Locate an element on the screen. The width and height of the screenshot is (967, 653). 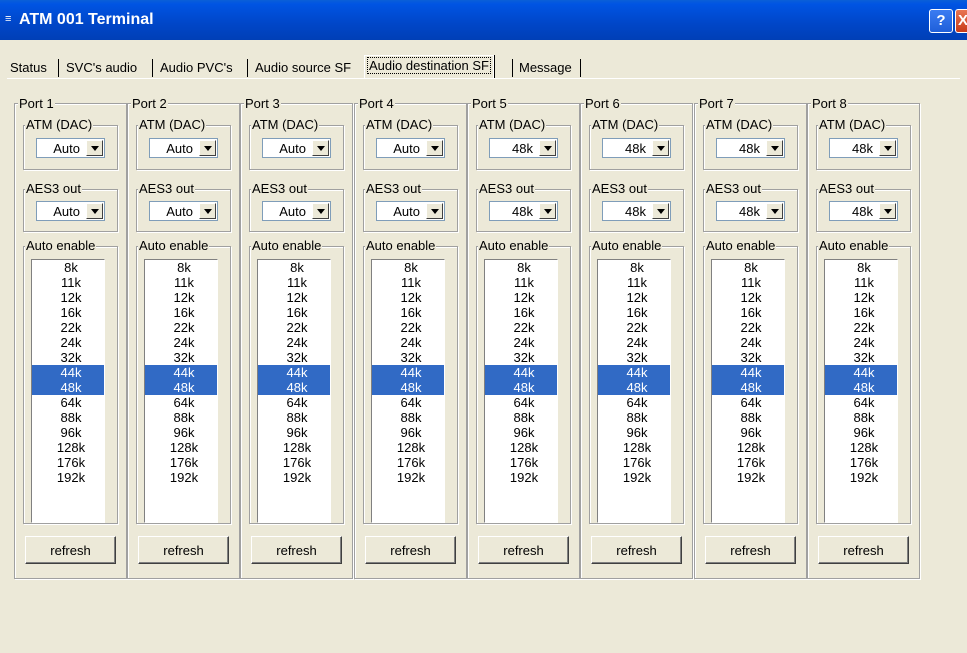
tab-audio-destination-sf: Audio destination SF is located at coordinates (429, 67).